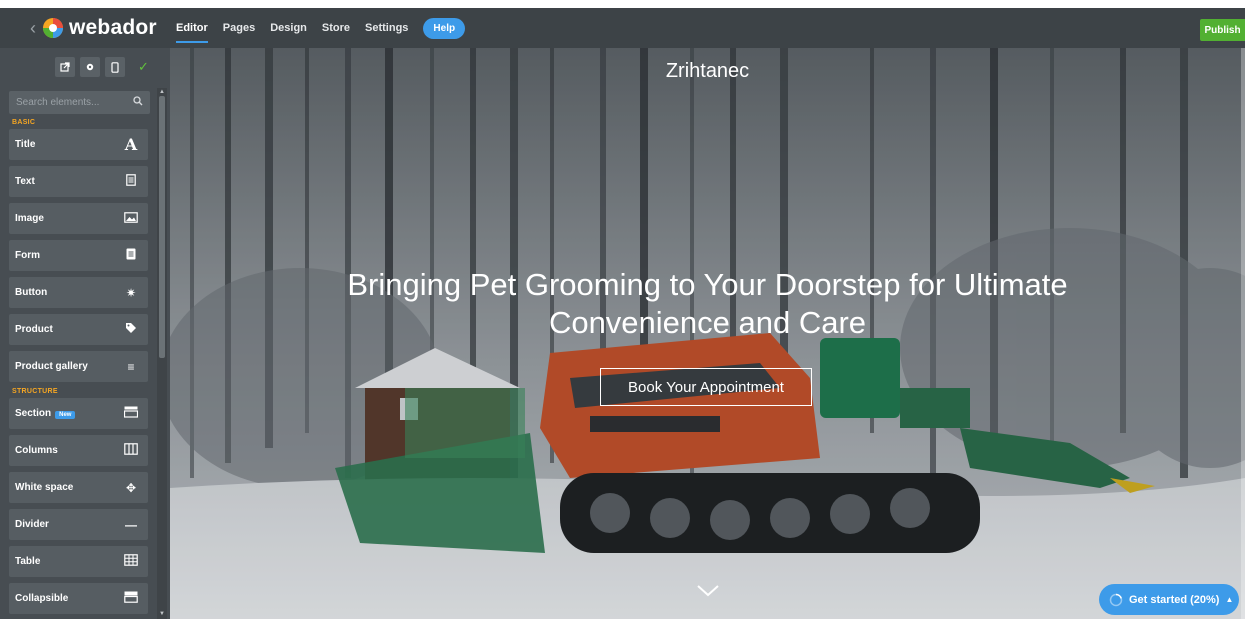  Describe the element at coordinates (708, 591) in the screenshot. I see `chevron-down-icon` at that location.